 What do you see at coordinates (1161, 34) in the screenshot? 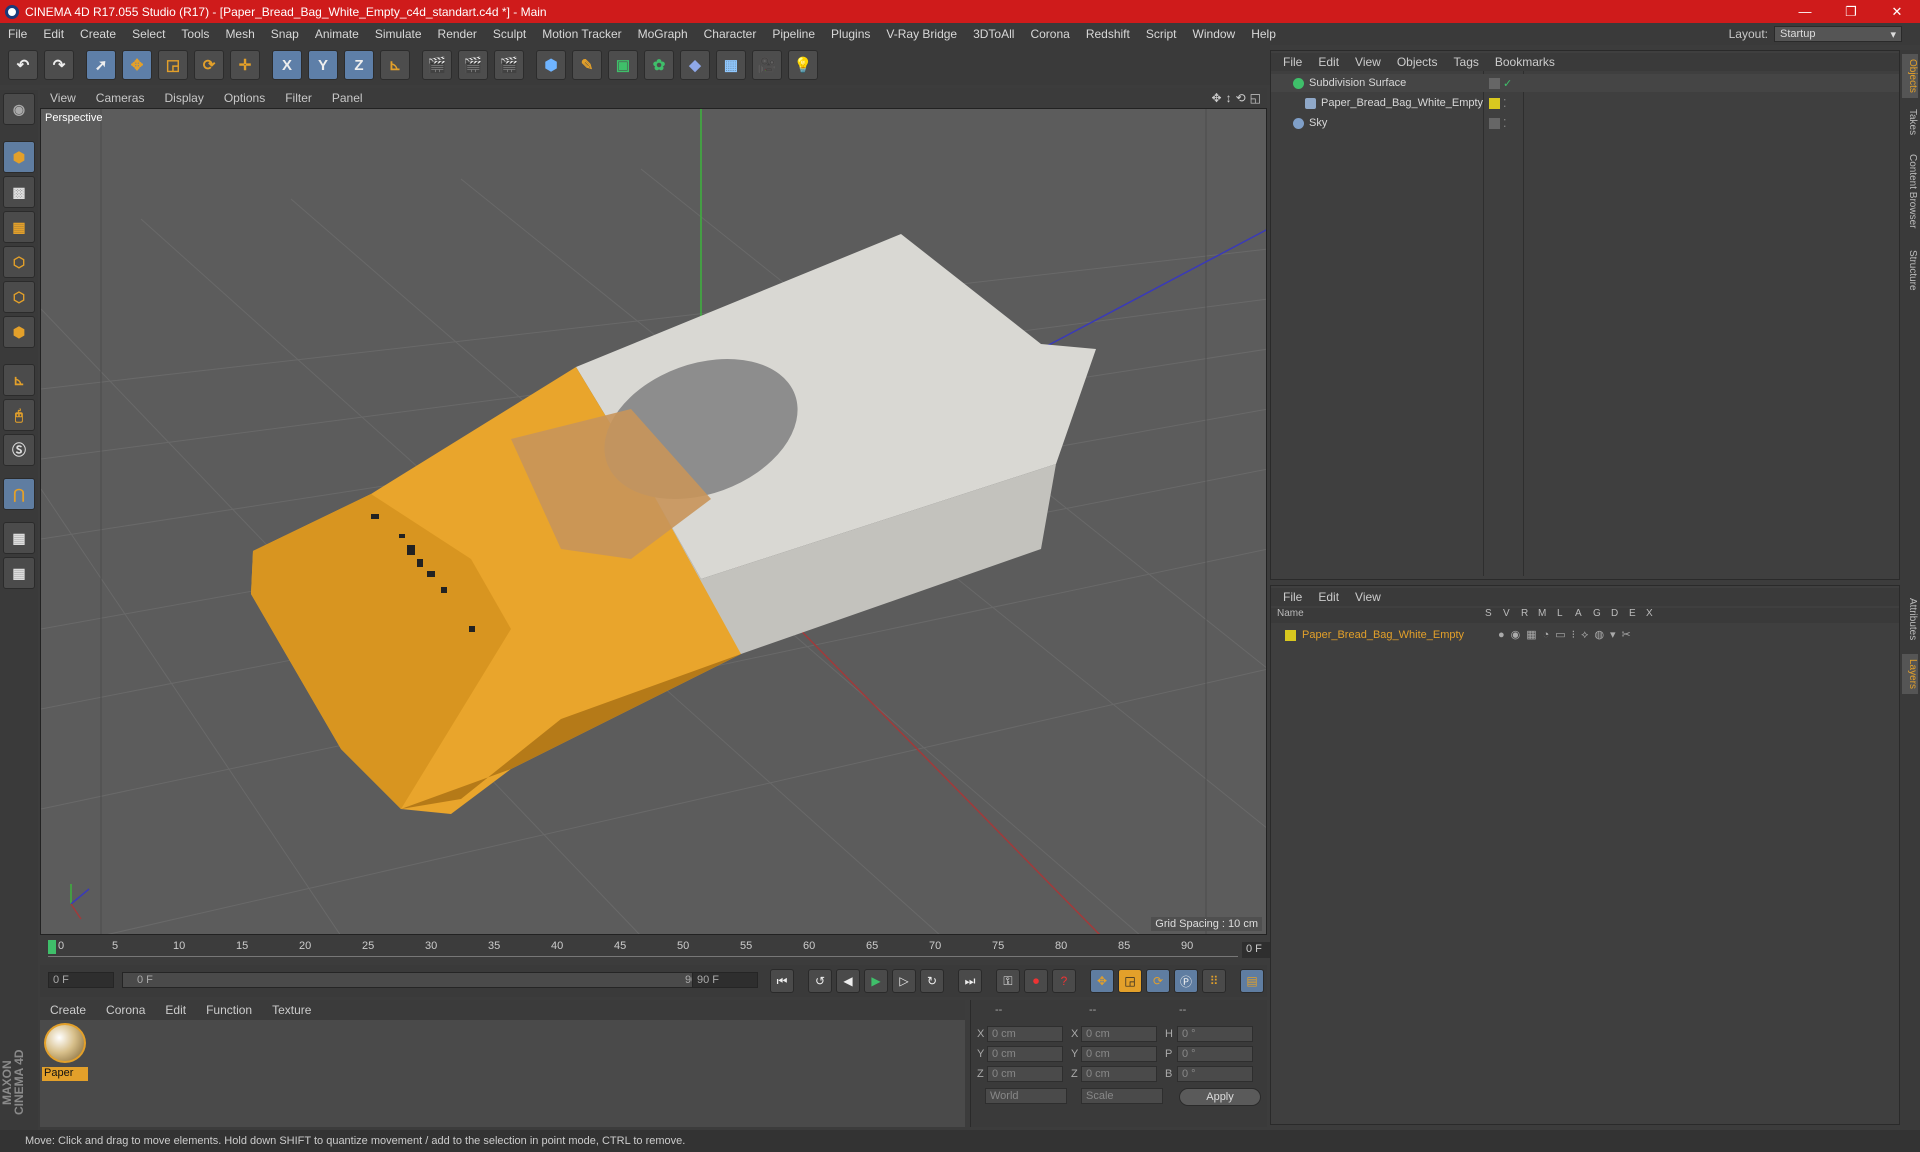
I see `menu-script: Script` at bounding box center [1161, 34].